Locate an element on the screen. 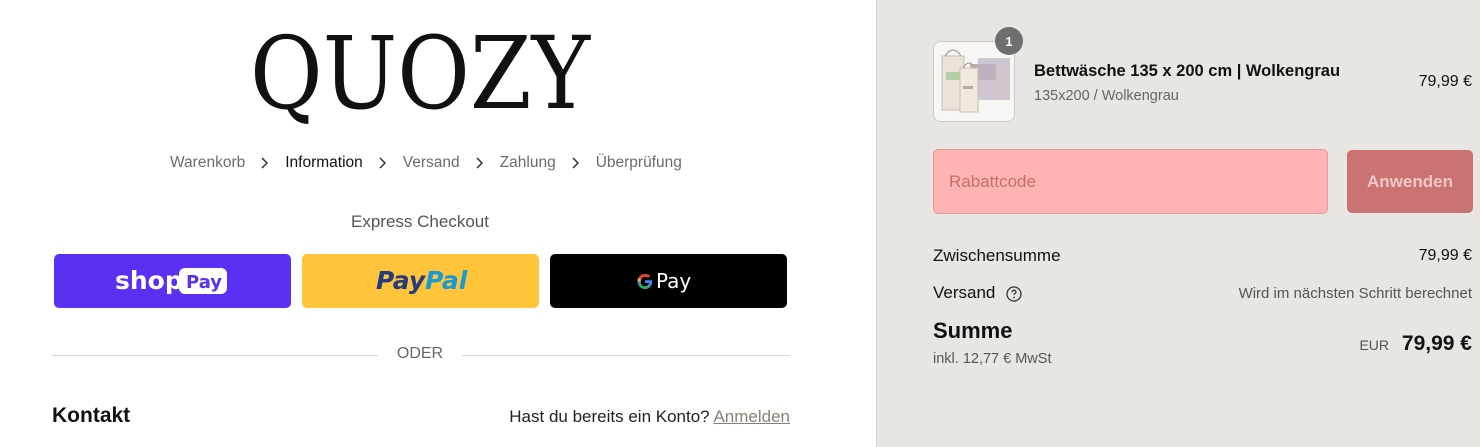  breadcrumb-item-review: Überprüfung is located at coordinates (638, 162).